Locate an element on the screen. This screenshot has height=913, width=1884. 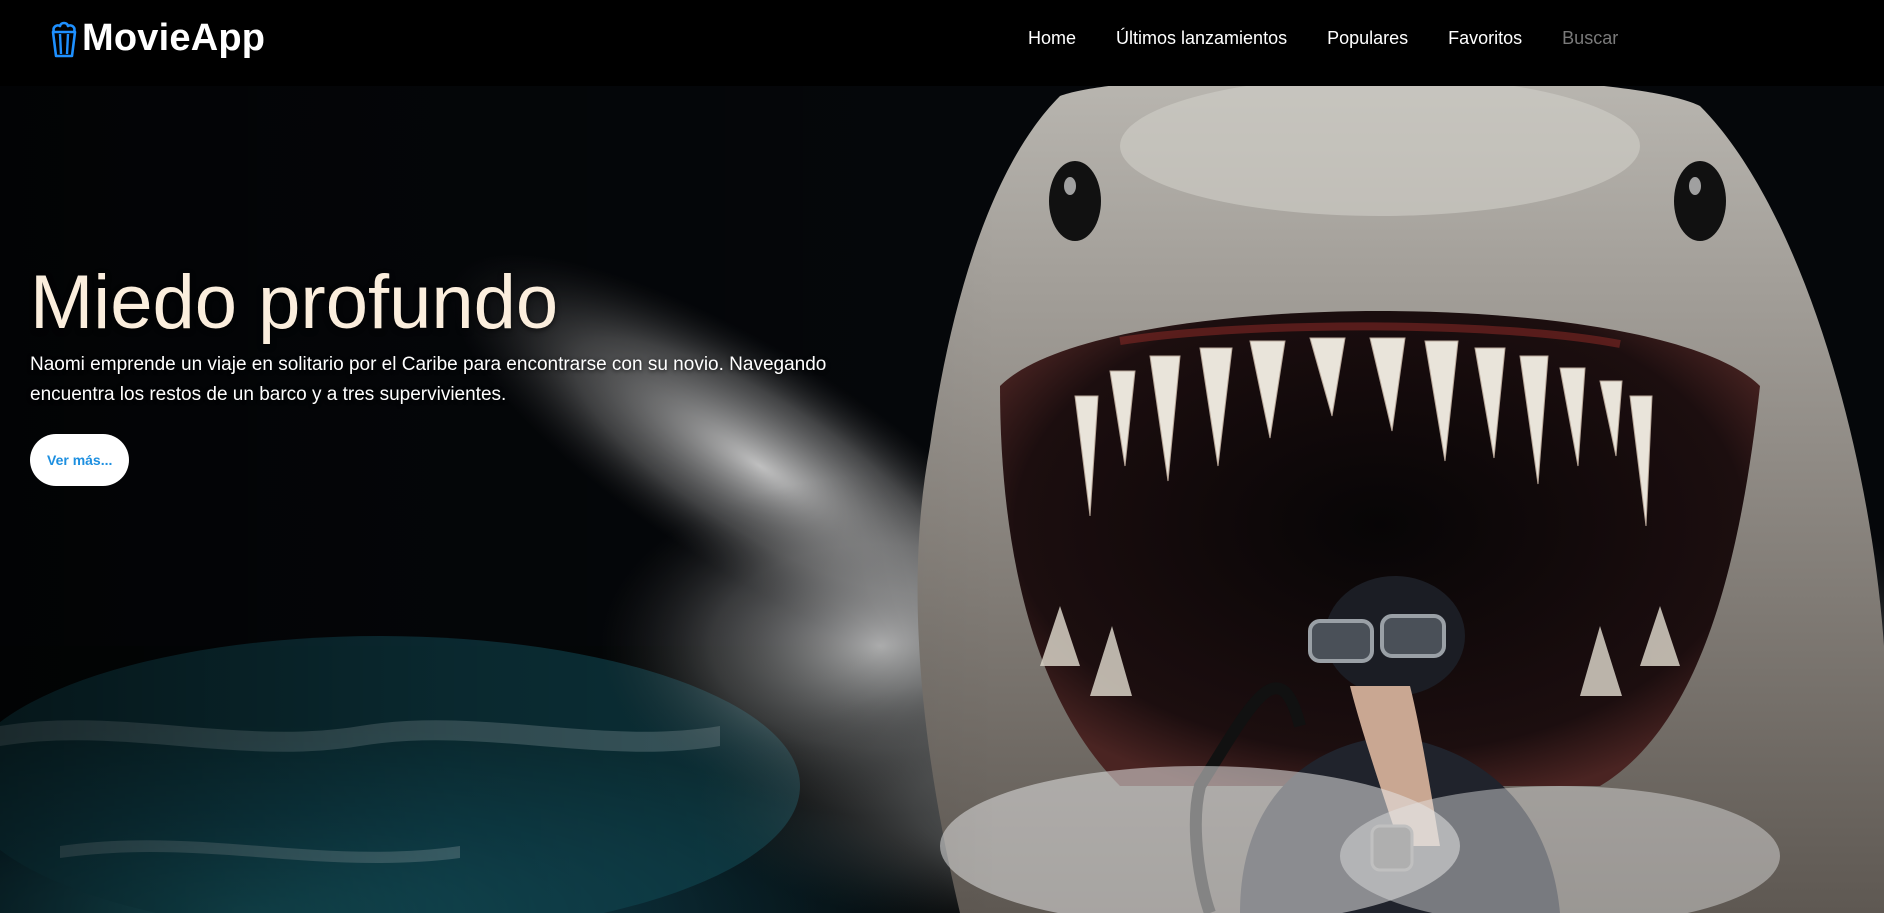
nav-item-search: Buscar is located at coordinates (1590, 38).